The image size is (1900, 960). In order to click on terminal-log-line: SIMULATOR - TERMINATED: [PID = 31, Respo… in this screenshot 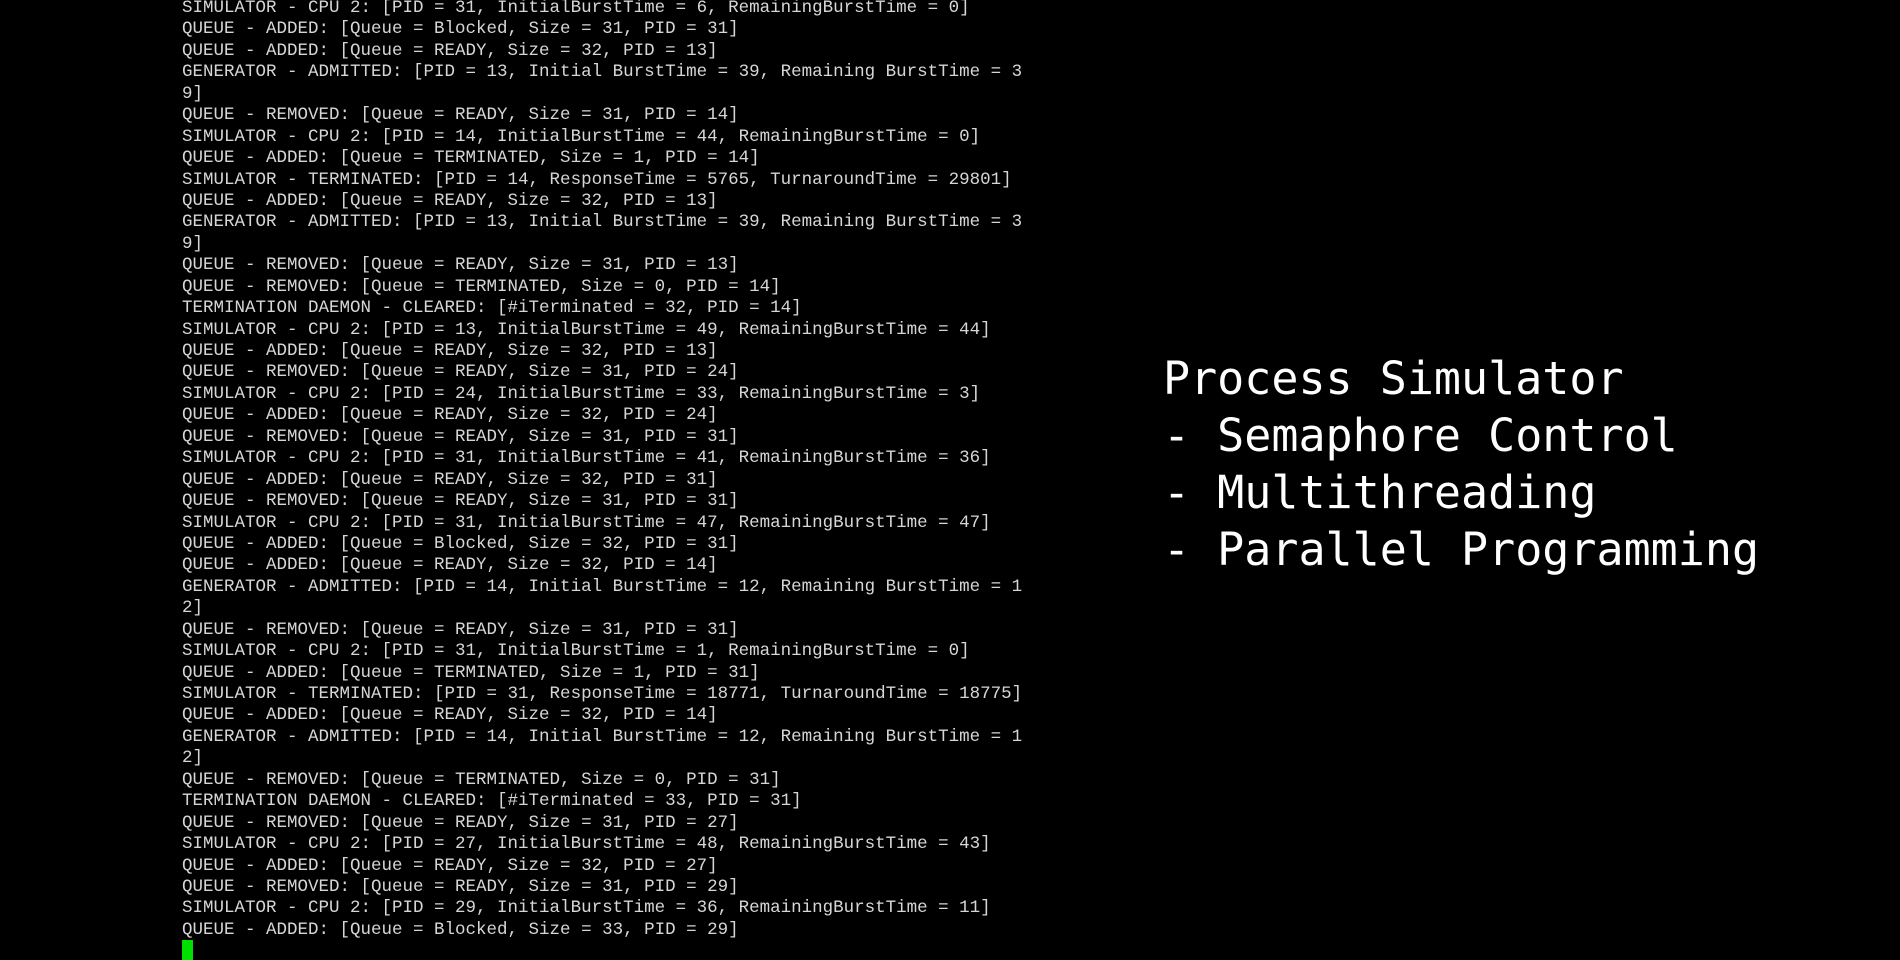, I will do `click(602, 694)`.